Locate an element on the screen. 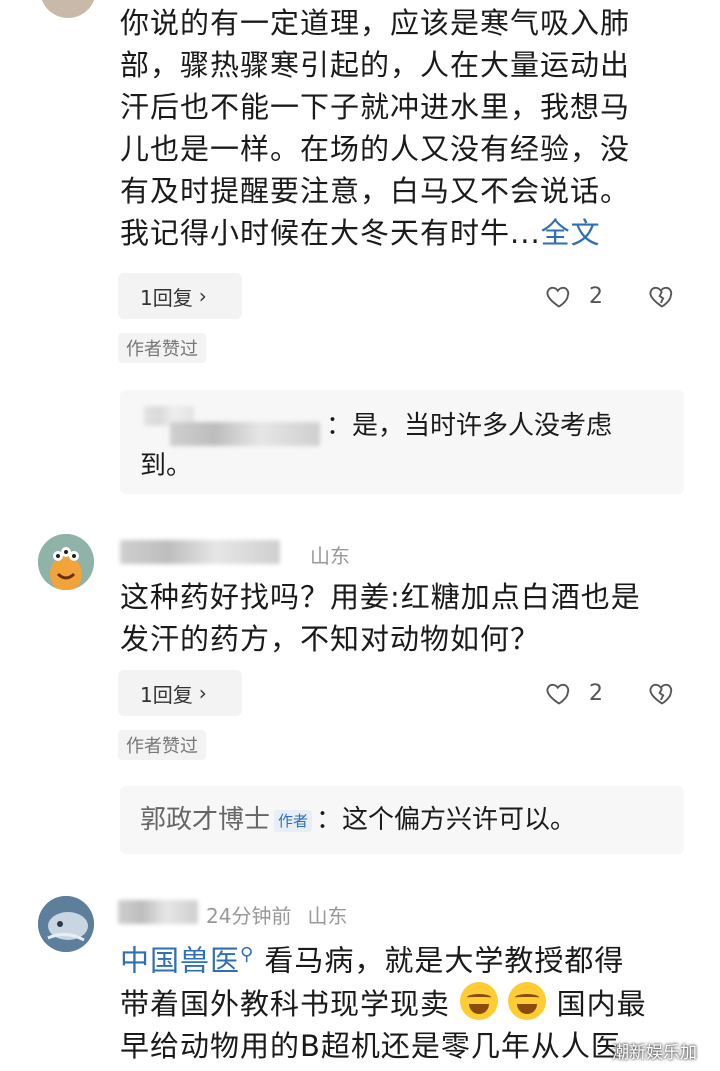 This screenshot has width=720, height=1071. sub-reply: ：是，当时许多人没考虑 到。 is located at coordinates (402, 442).